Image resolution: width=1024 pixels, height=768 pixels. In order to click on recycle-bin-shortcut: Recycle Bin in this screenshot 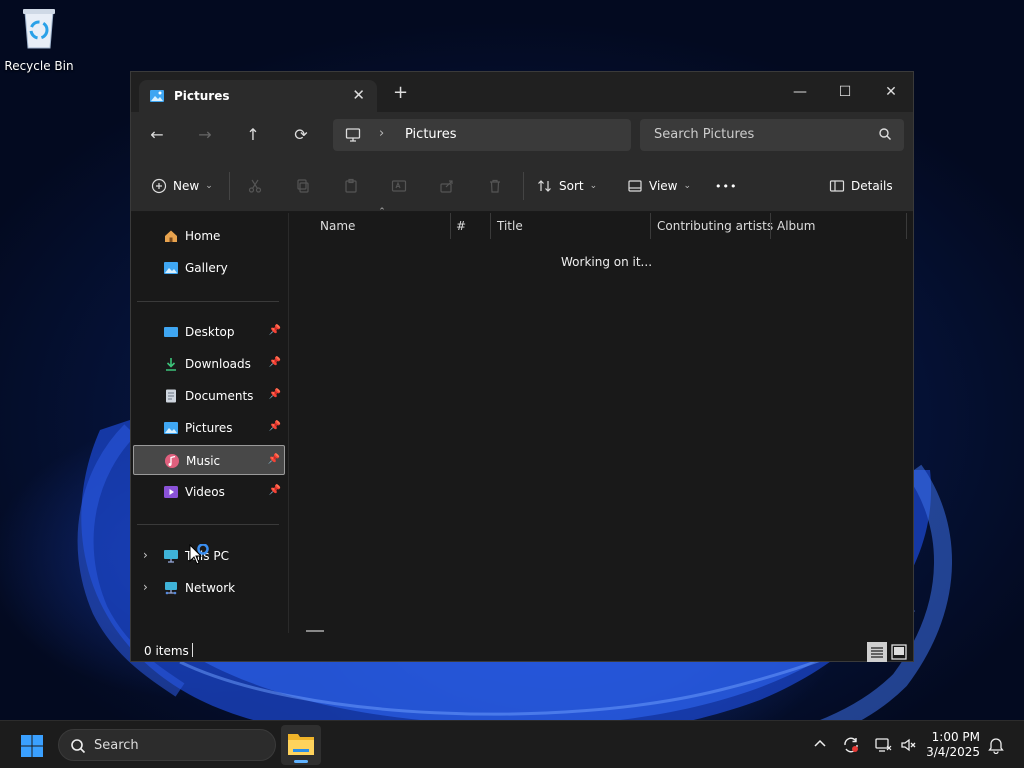, I will do `click(39, 39)`.